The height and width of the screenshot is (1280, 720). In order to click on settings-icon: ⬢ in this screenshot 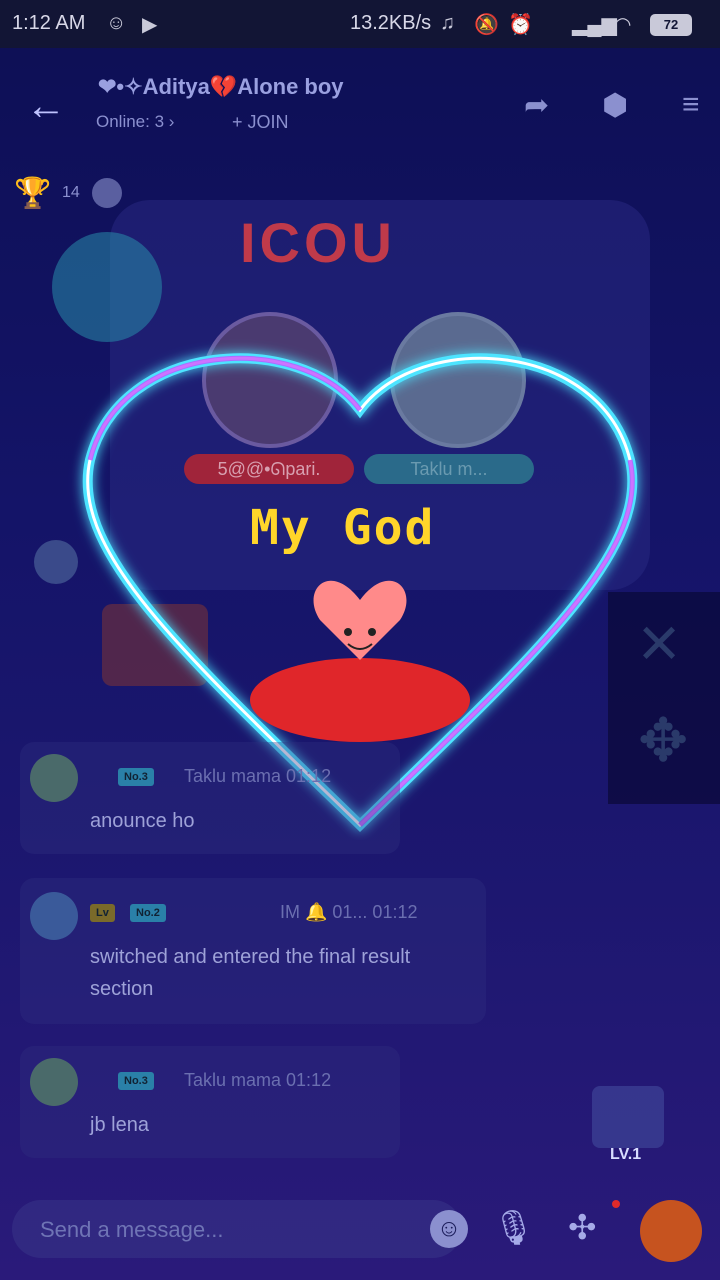, I will do `click(615, 105)`.